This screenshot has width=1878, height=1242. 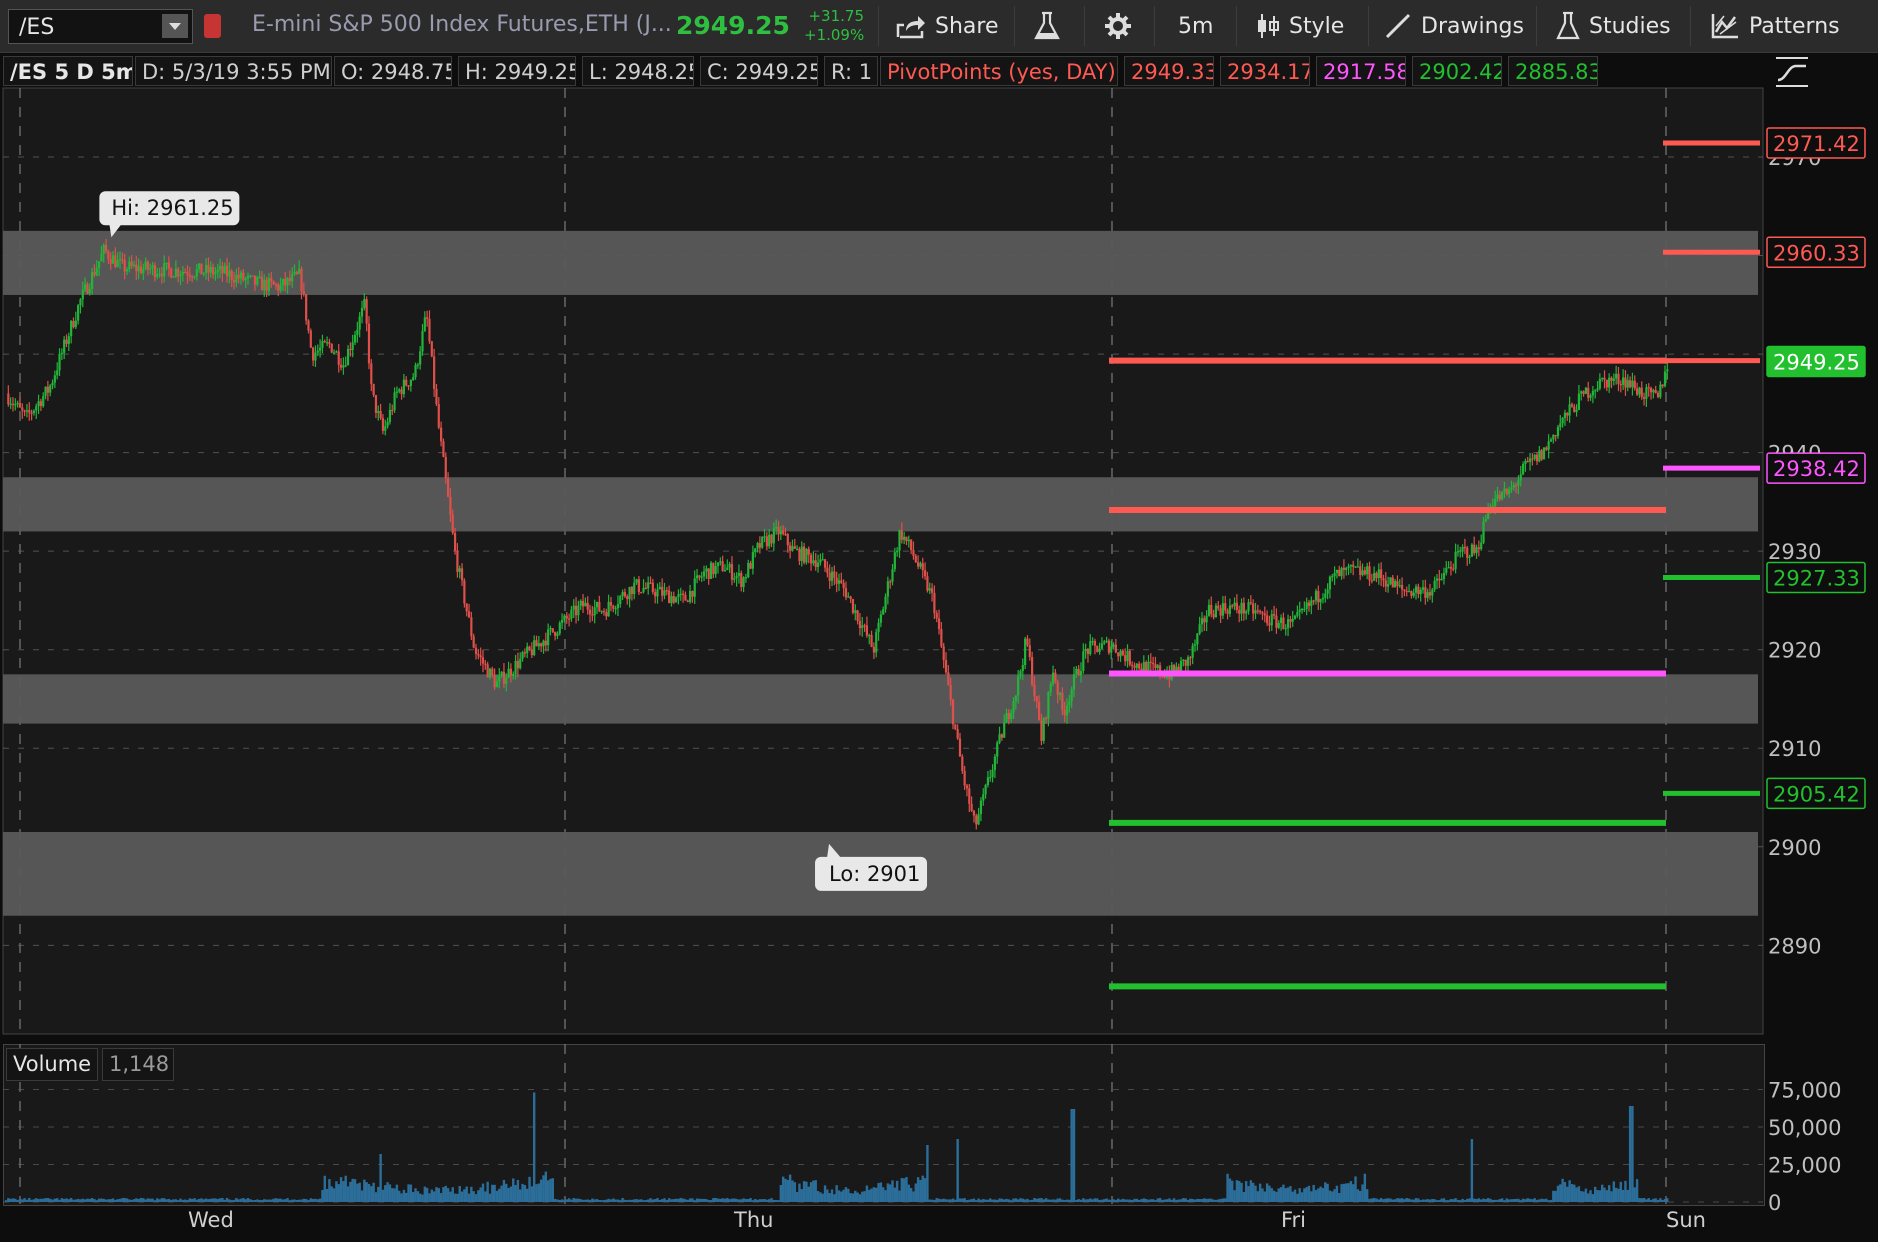 I want to click on separator, so click(x=1154, y=26).